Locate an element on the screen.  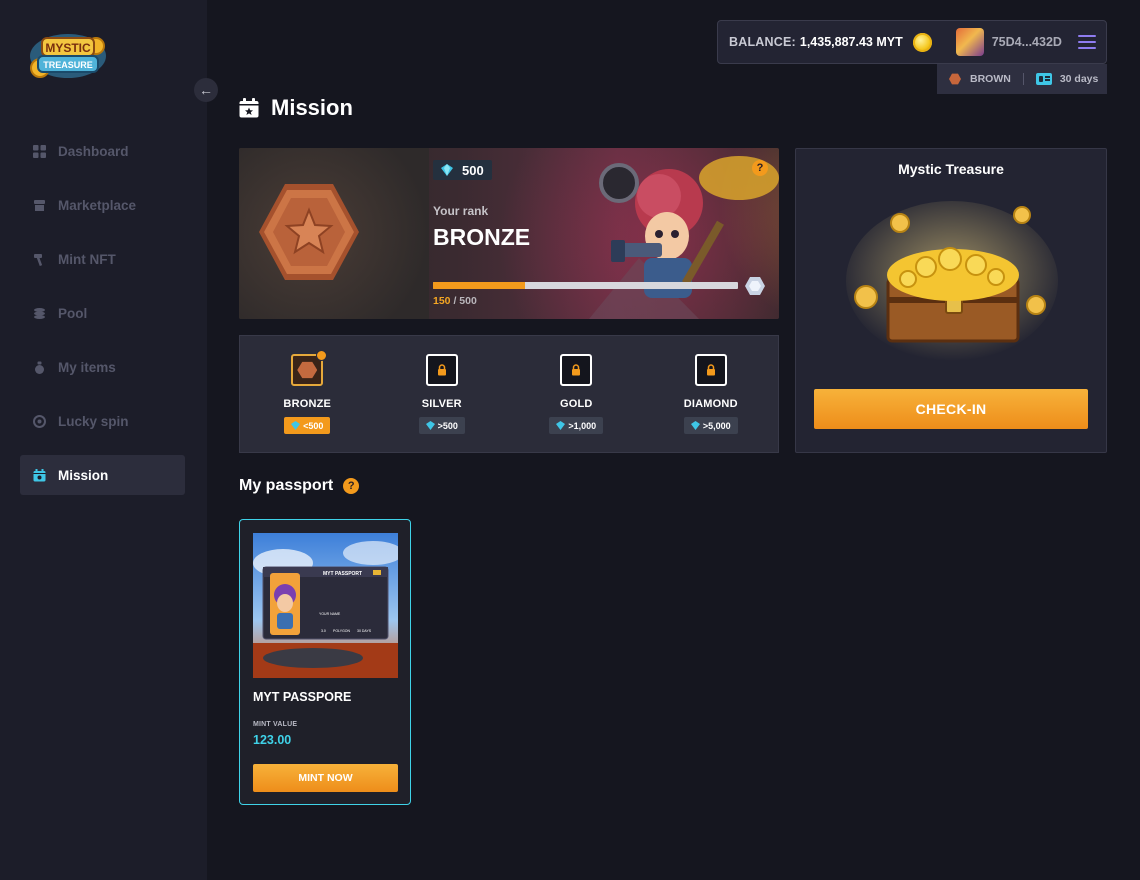
divider is located at coordinates (1023, 79).